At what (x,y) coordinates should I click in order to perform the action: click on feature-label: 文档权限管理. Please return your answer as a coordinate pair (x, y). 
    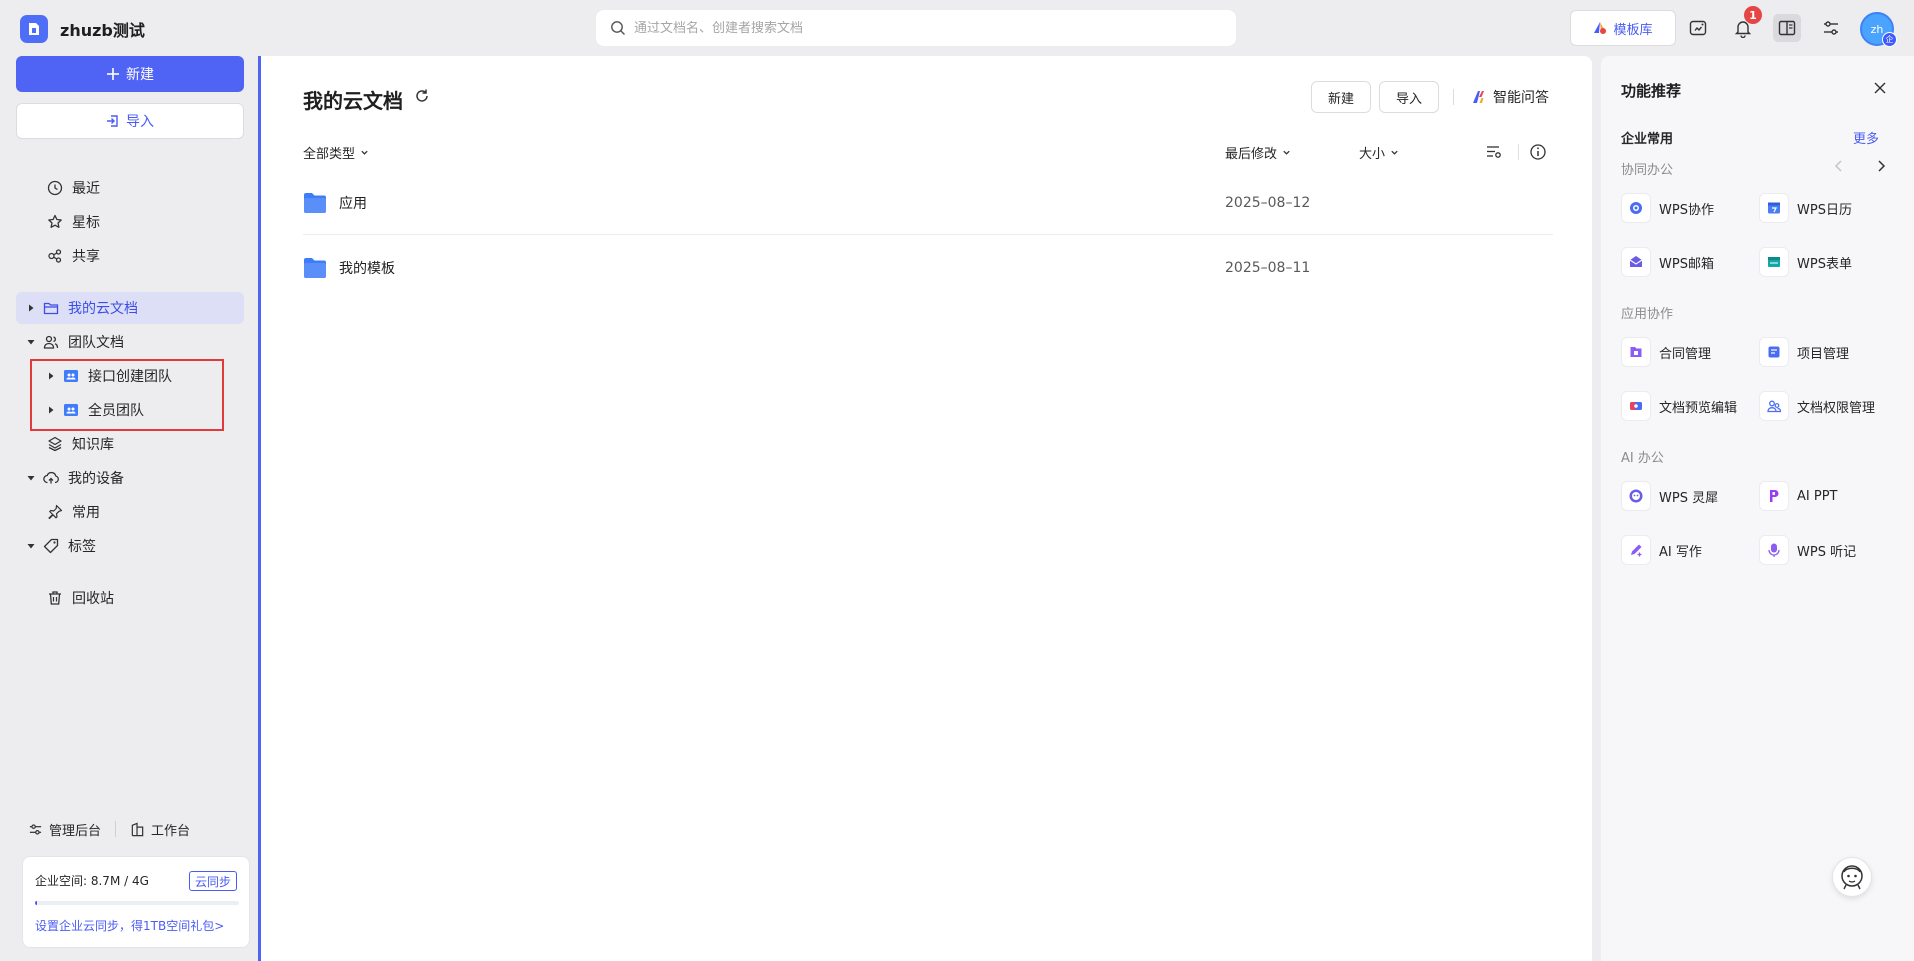
    Looking at the image, I should click on (1836, 408).